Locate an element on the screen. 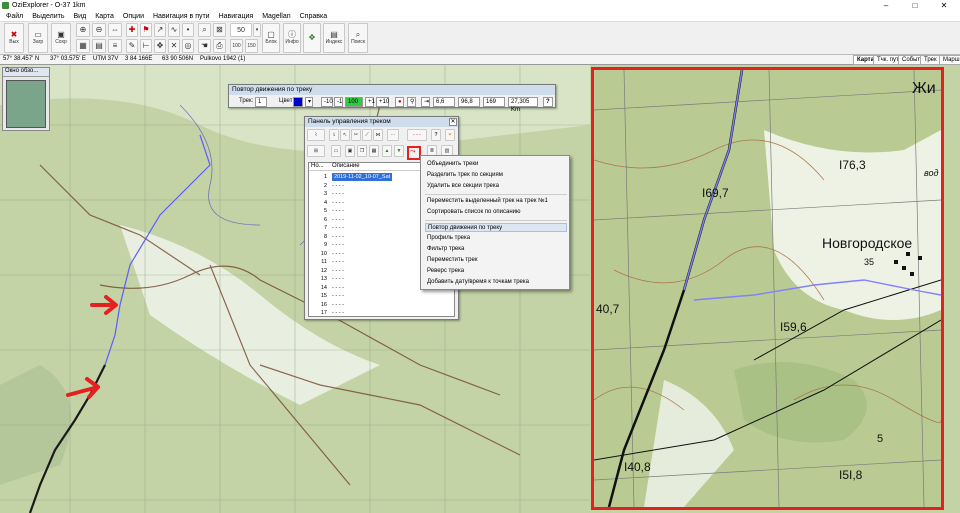 The width and height of the screenshot is (960, 513). menu-item-move-track: Переместить трек is located at coordinates (496, 260).